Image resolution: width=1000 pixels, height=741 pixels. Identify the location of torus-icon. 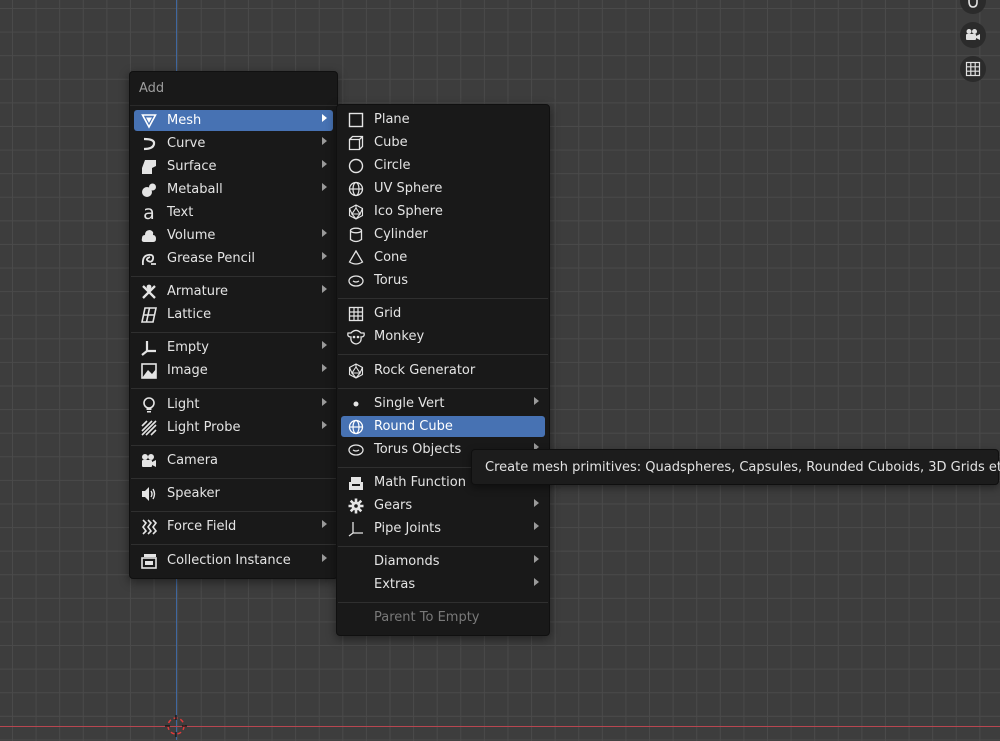
(356, 281).